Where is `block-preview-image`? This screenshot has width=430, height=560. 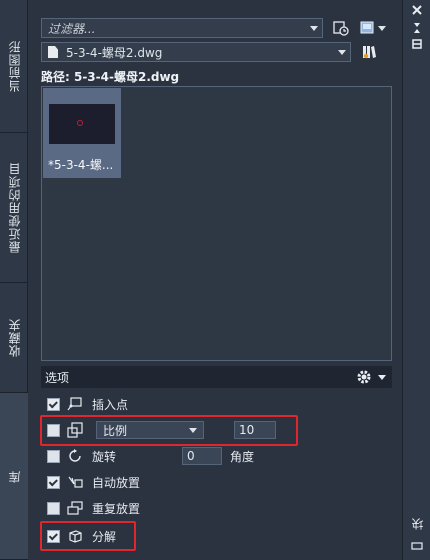
block-preview-image is located at coordinates (82, 124).